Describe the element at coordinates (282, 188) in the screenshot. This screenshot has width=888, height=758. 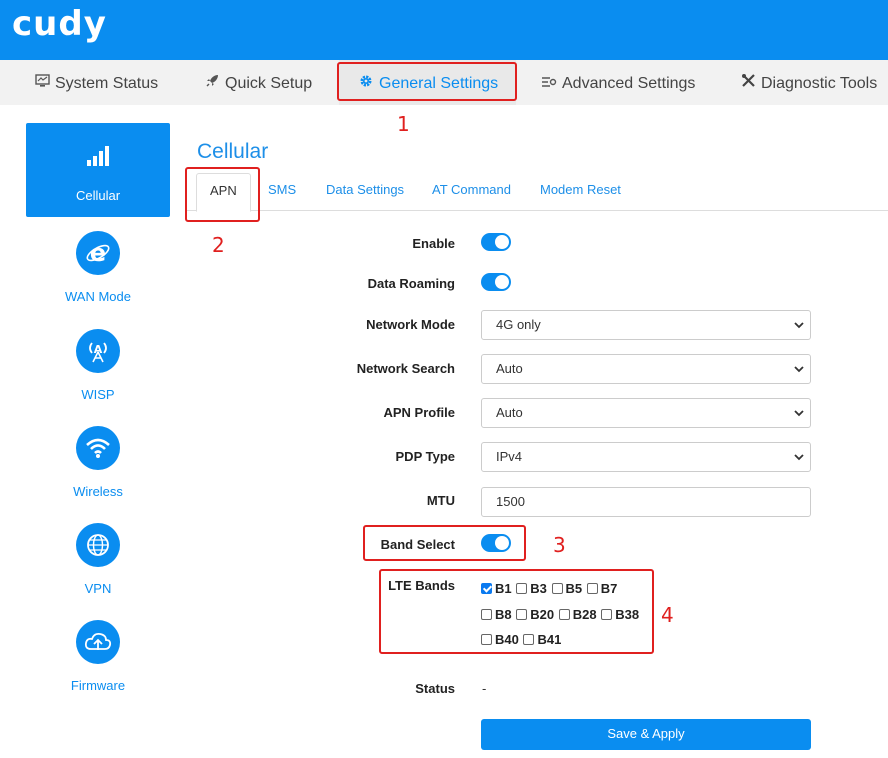
I see `tab-sms: SMS` at that location.